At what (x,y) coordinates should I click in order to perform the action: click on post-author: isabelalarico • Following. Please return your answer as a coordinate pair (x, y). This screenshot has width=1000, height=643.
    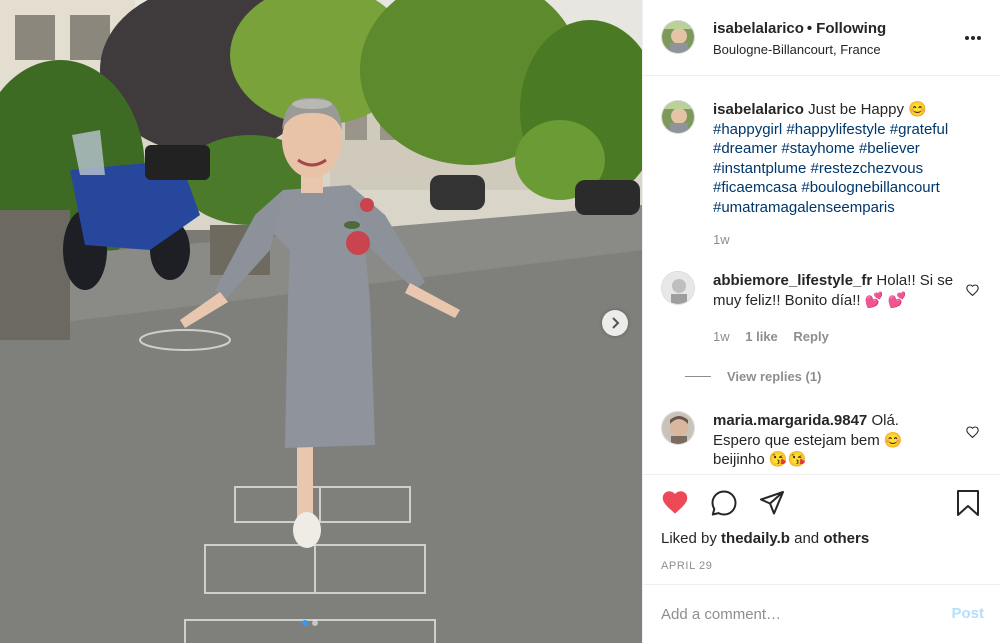
    Looking at the image, I should click on (799, 28).